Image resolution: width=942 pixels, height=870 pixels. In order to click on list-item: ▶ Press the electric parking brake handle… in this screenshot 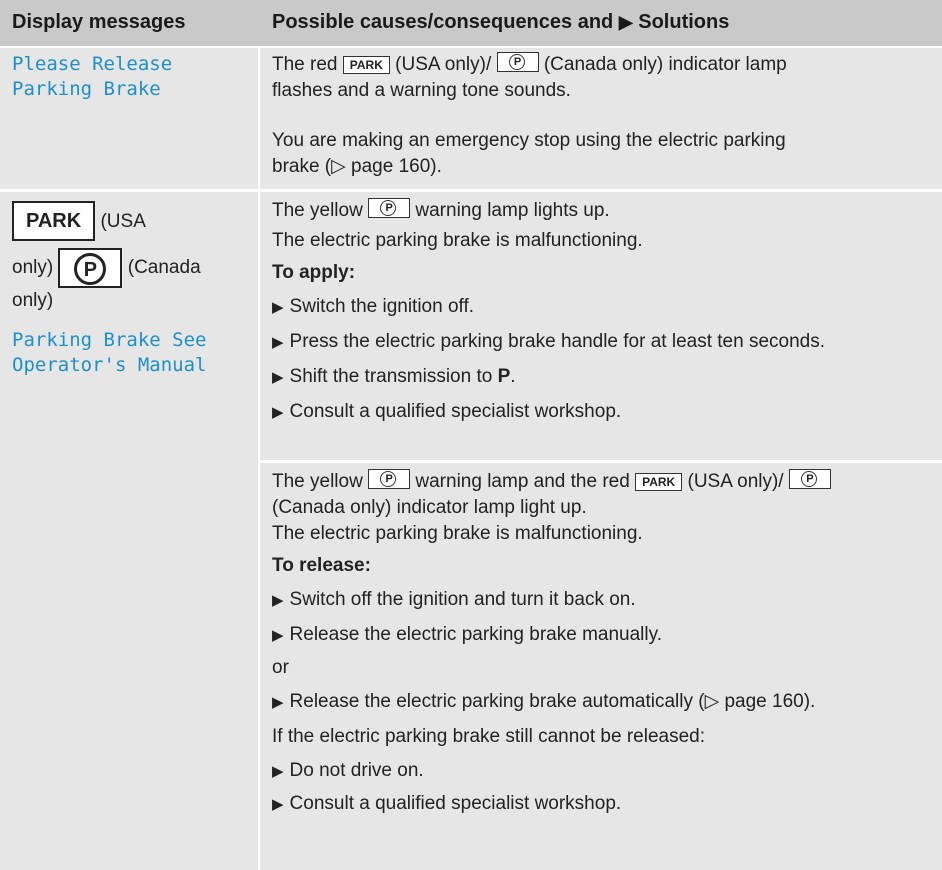, I will do `click(549, 341)`.